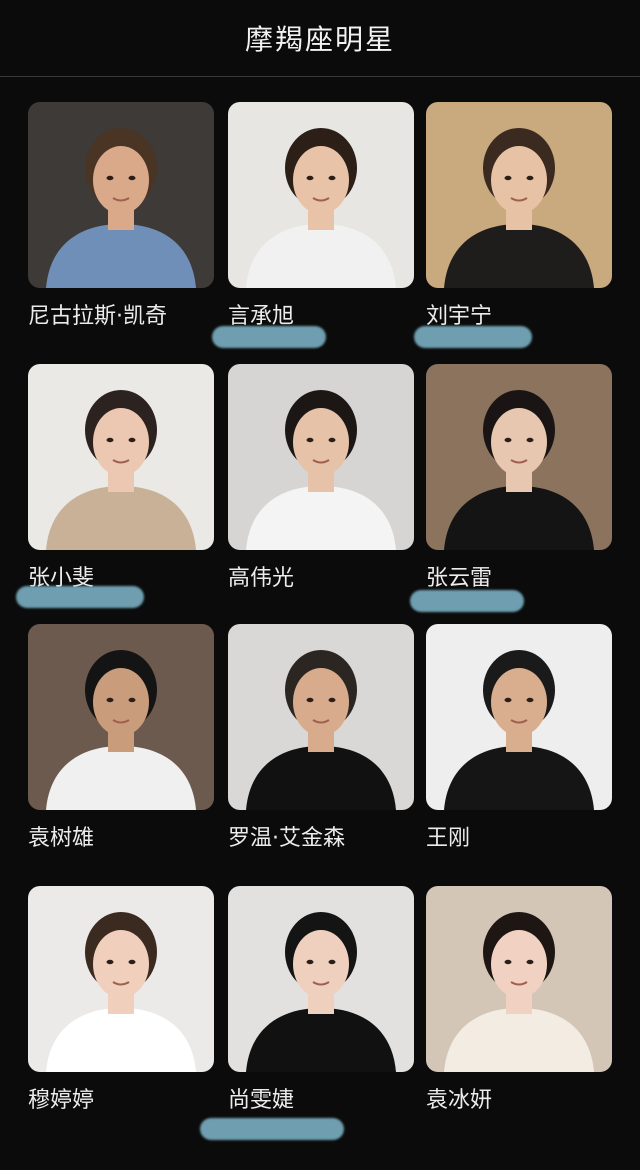 This screenshot has height=1170, width=640. I want to click on celebrity-name: 袁树雄, so click(61, 838).